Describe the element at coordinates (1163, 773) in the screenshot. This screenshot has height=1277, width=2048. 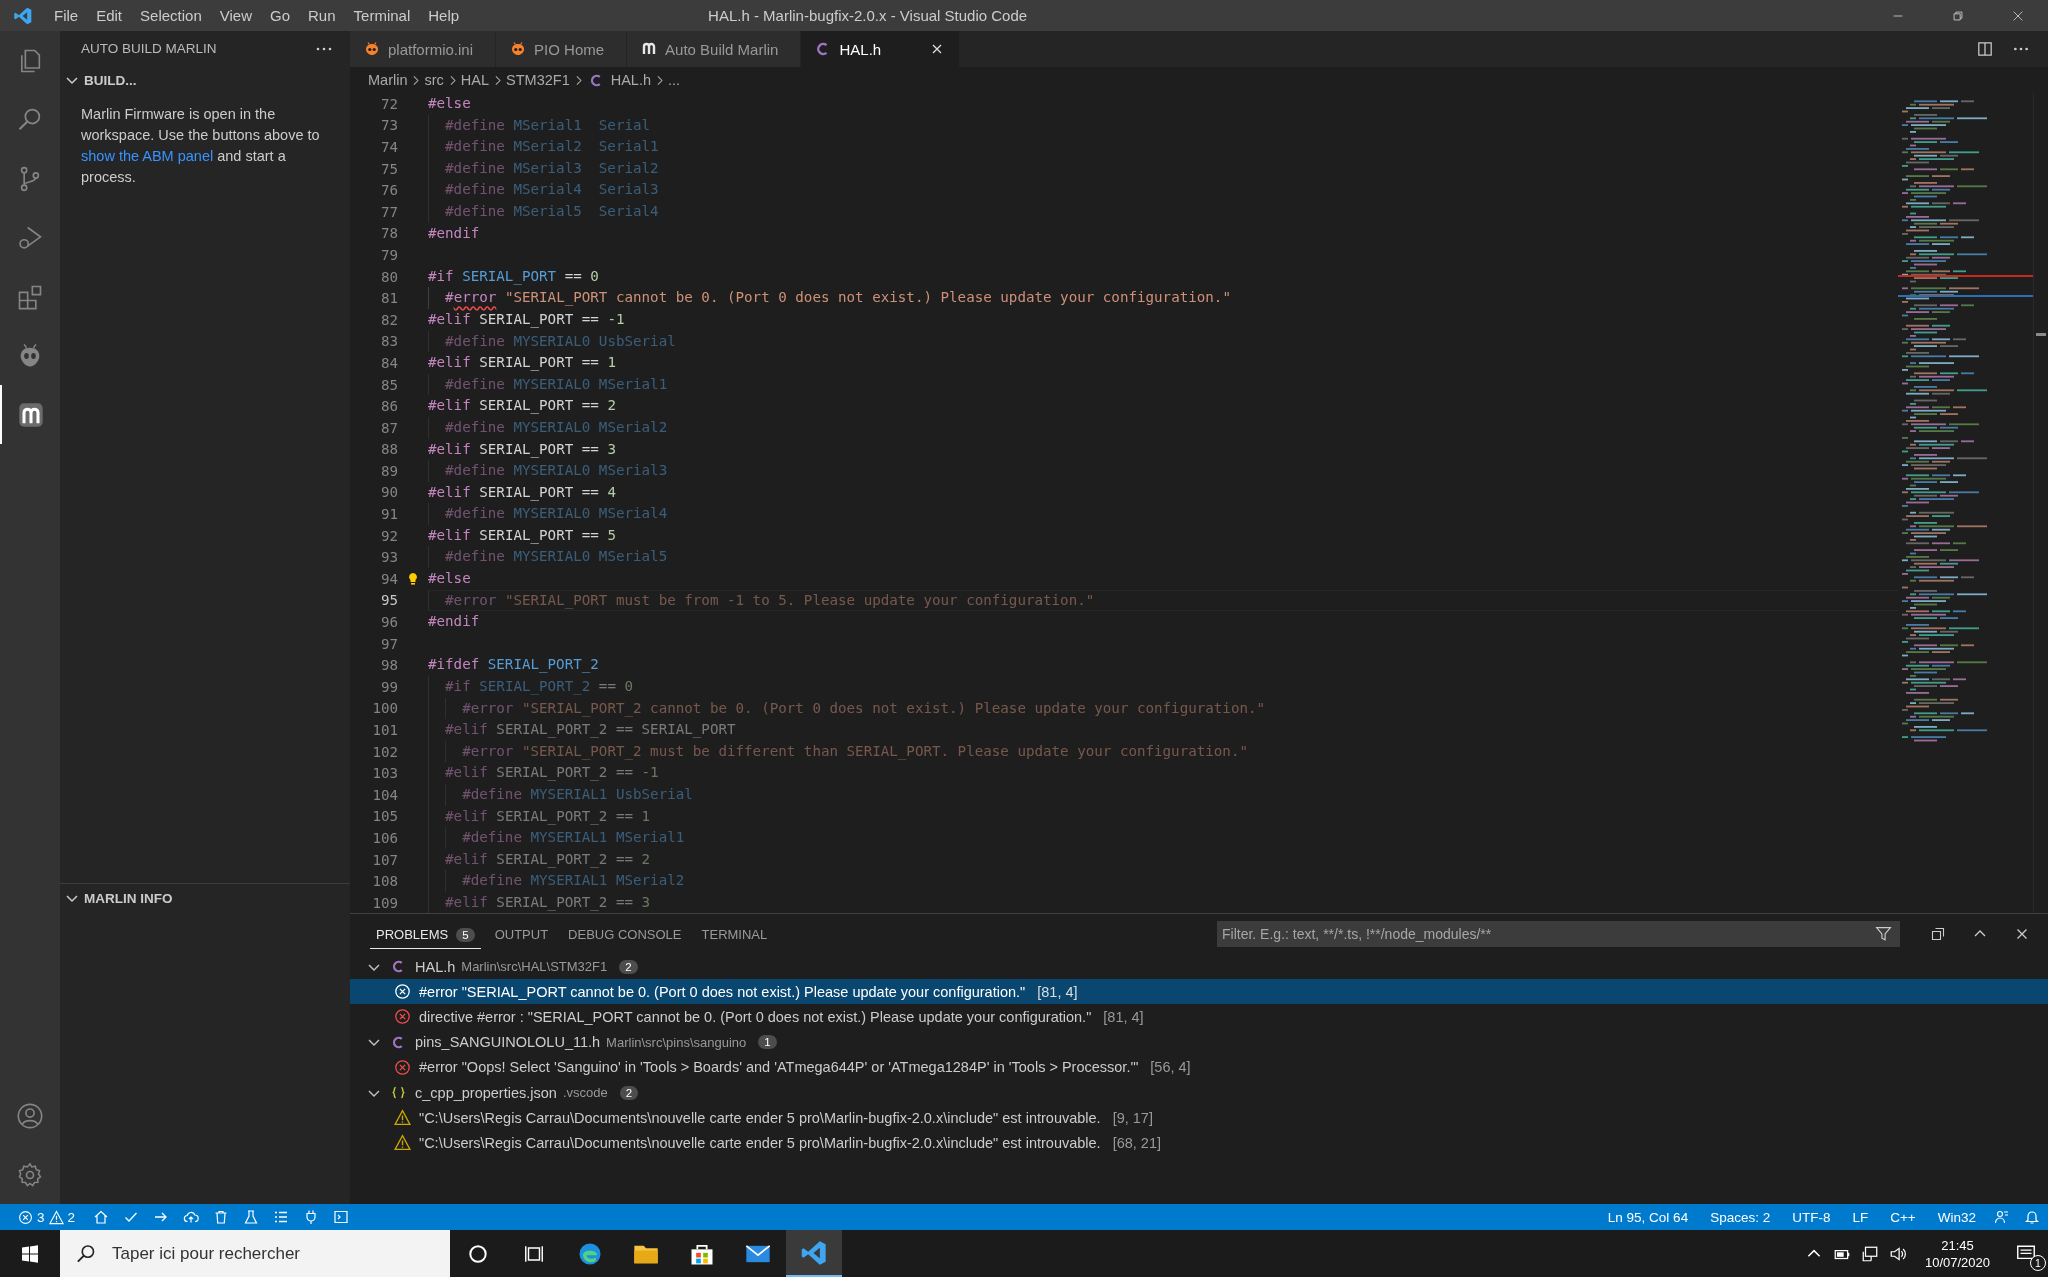
I see `code-line: #elif SERIAL_PORT_2 == -1` at that location.